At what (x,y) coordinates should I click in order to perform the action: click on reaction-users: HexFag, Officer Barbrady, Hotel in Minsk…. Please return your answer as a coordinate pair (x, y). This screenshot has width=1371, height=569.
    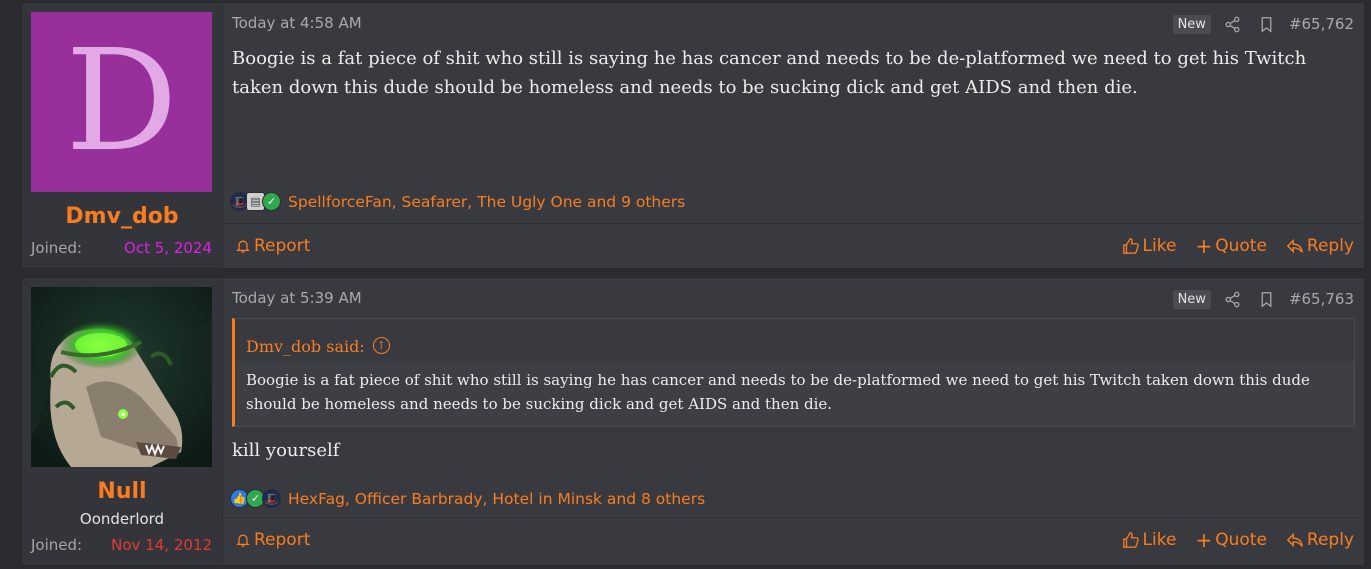
    Looking at the image, I should click on (496, 499).